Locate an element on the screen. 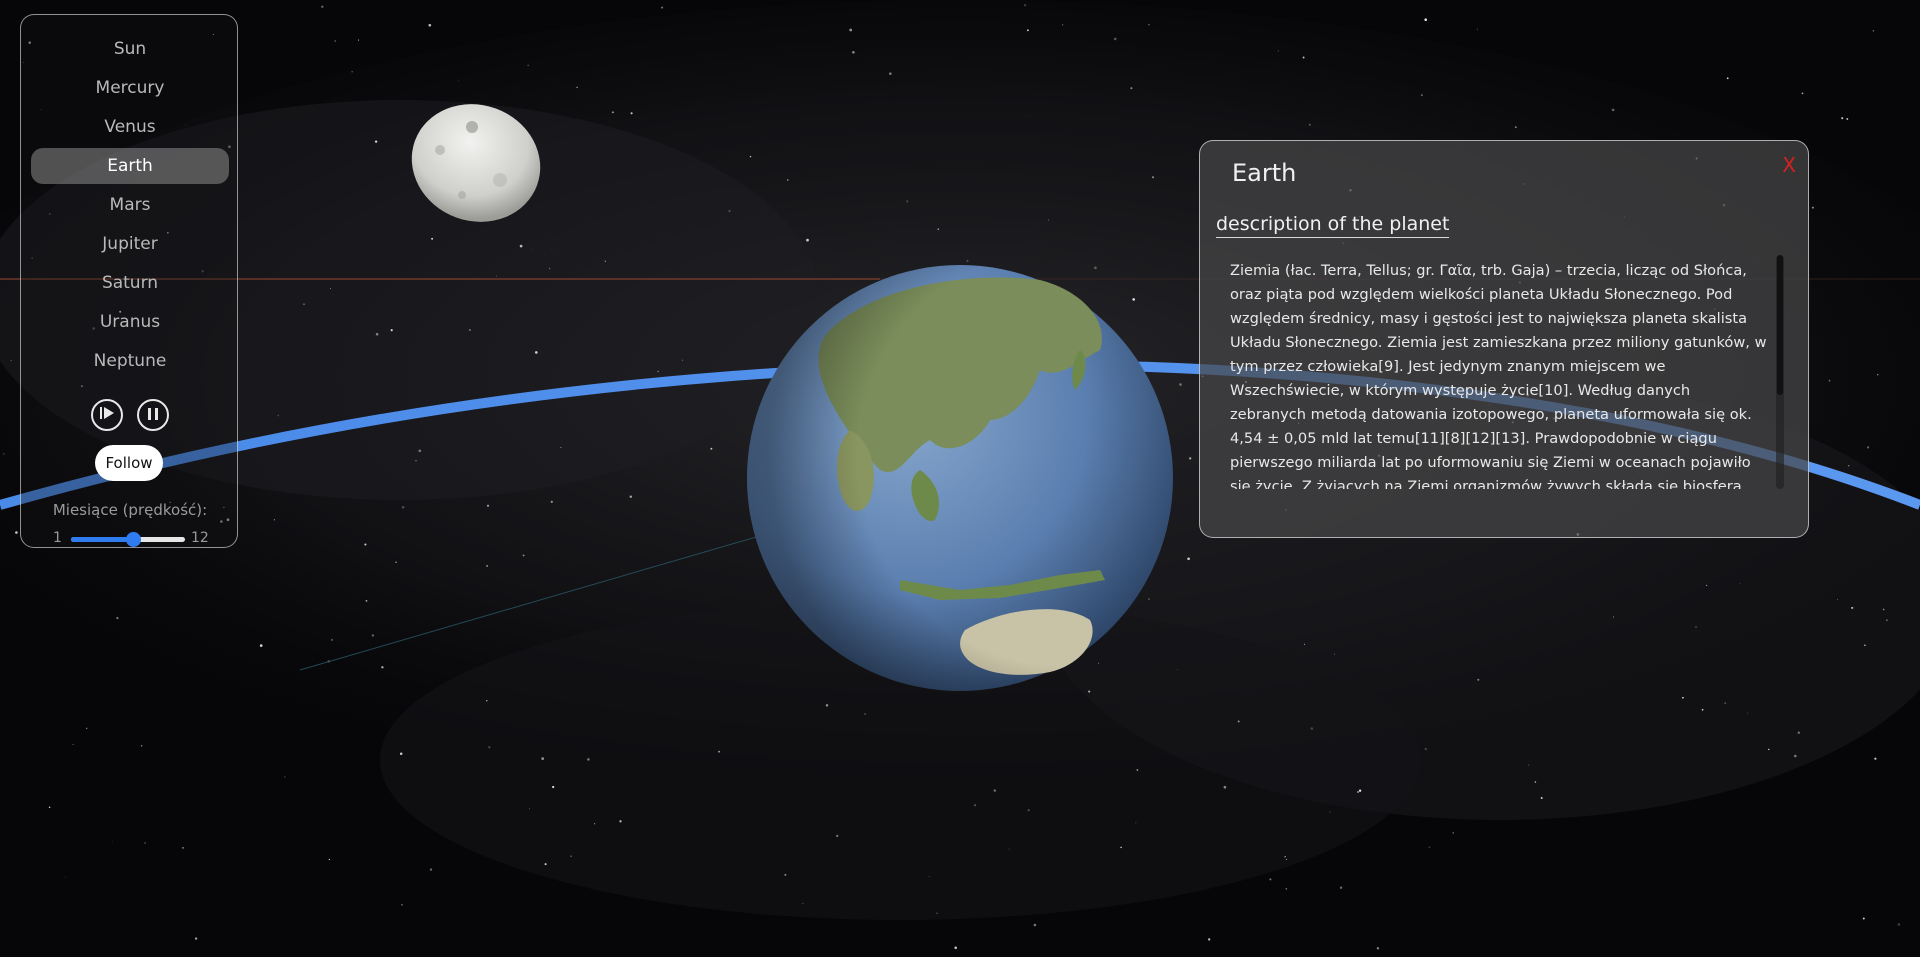 The height and width of the screenshot is (957, 1920). info-subtitle: description of the planet is located at coordinates (1333, 225).